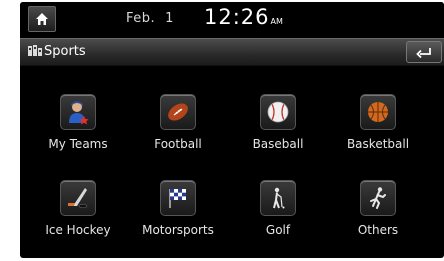 This screenshot has width=444, height=261. I want to click on date: Feb. 1, so click(150, 18).